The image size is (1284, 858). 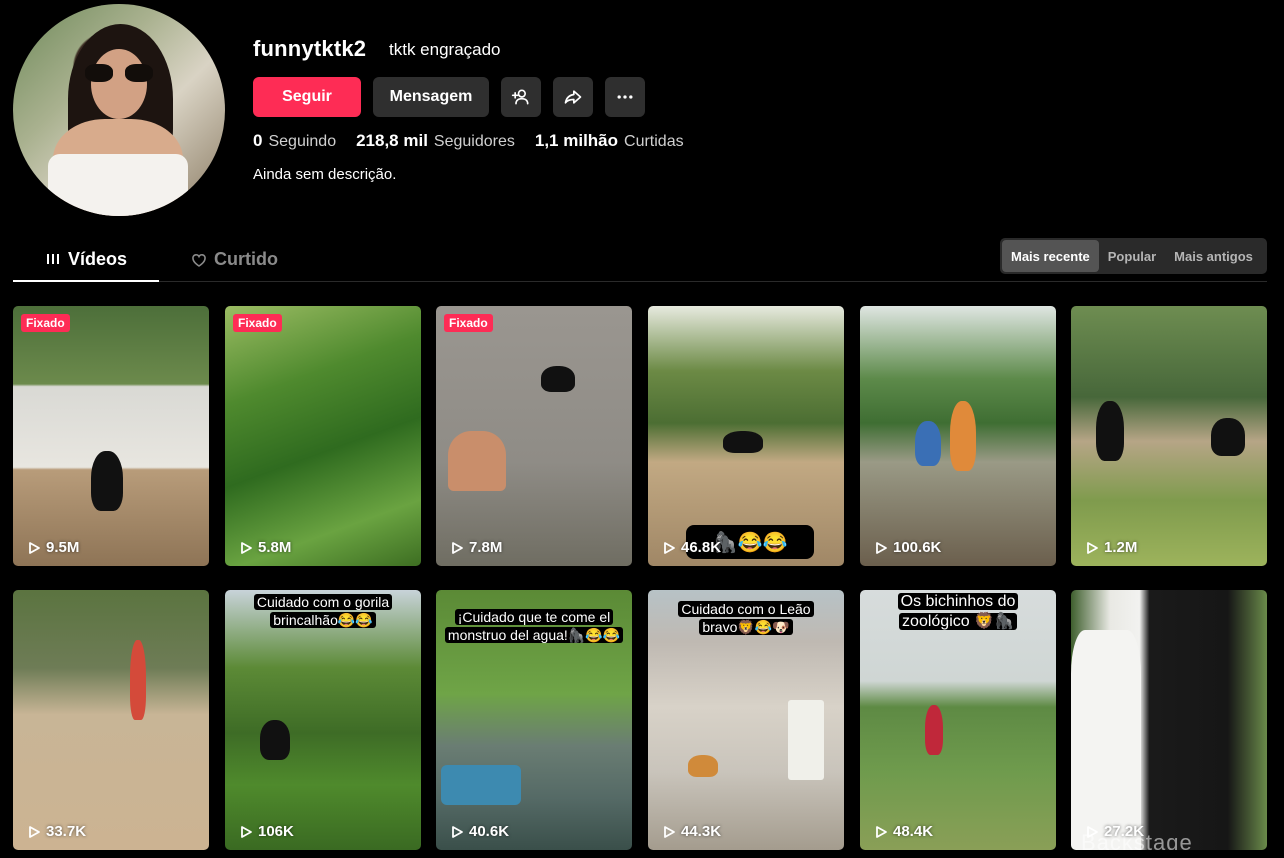 I want to click on view-count: 48.4K, so click(x=903, y=831).